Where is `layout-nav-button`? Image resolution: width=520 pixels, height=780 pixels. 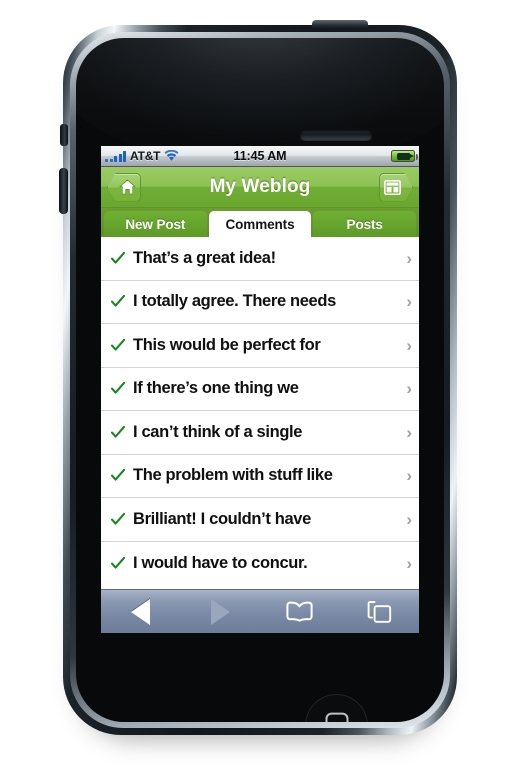
layout-nav-button is located at coordinates (396, 187).